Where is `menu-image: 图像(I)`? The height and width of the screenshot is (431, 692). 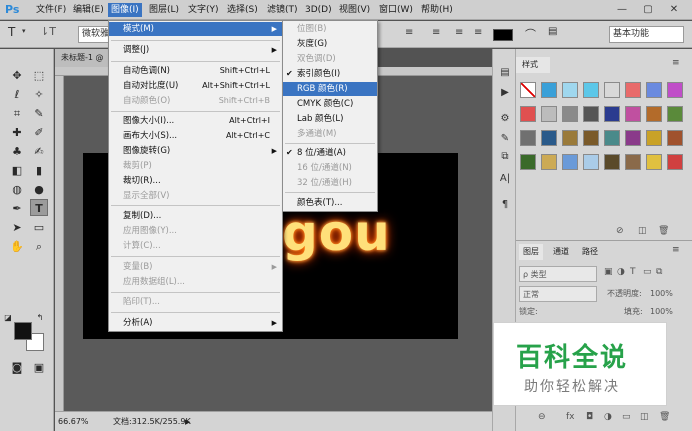
menu-image: 图像(I) is located at coordinates (125, 10).